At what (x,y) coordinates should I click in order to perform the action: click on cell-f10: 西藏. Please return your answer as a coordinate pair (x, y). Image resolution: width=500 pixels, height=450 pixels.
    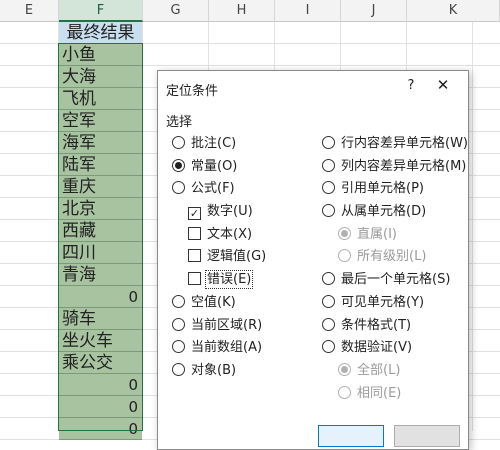
    Looking at the image, I should click on (100, 231).